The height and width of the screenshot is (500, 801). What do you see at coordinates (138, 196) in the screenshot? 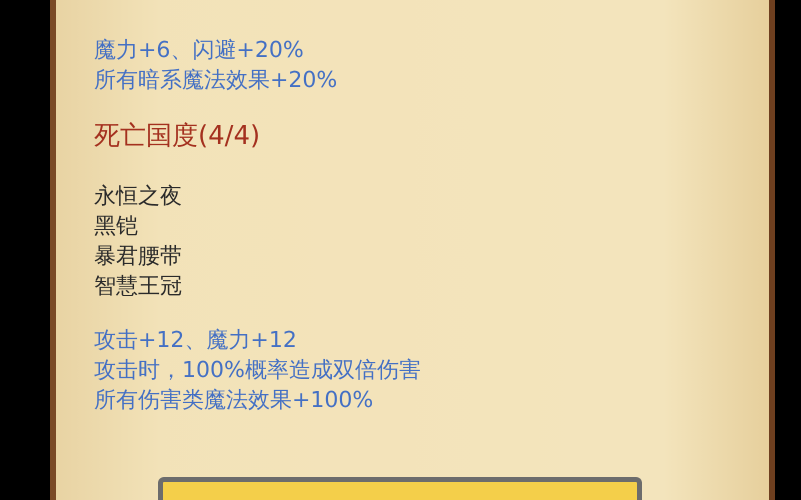
I see `item-name: 永恒之夜` at bounding box center [138, 196].